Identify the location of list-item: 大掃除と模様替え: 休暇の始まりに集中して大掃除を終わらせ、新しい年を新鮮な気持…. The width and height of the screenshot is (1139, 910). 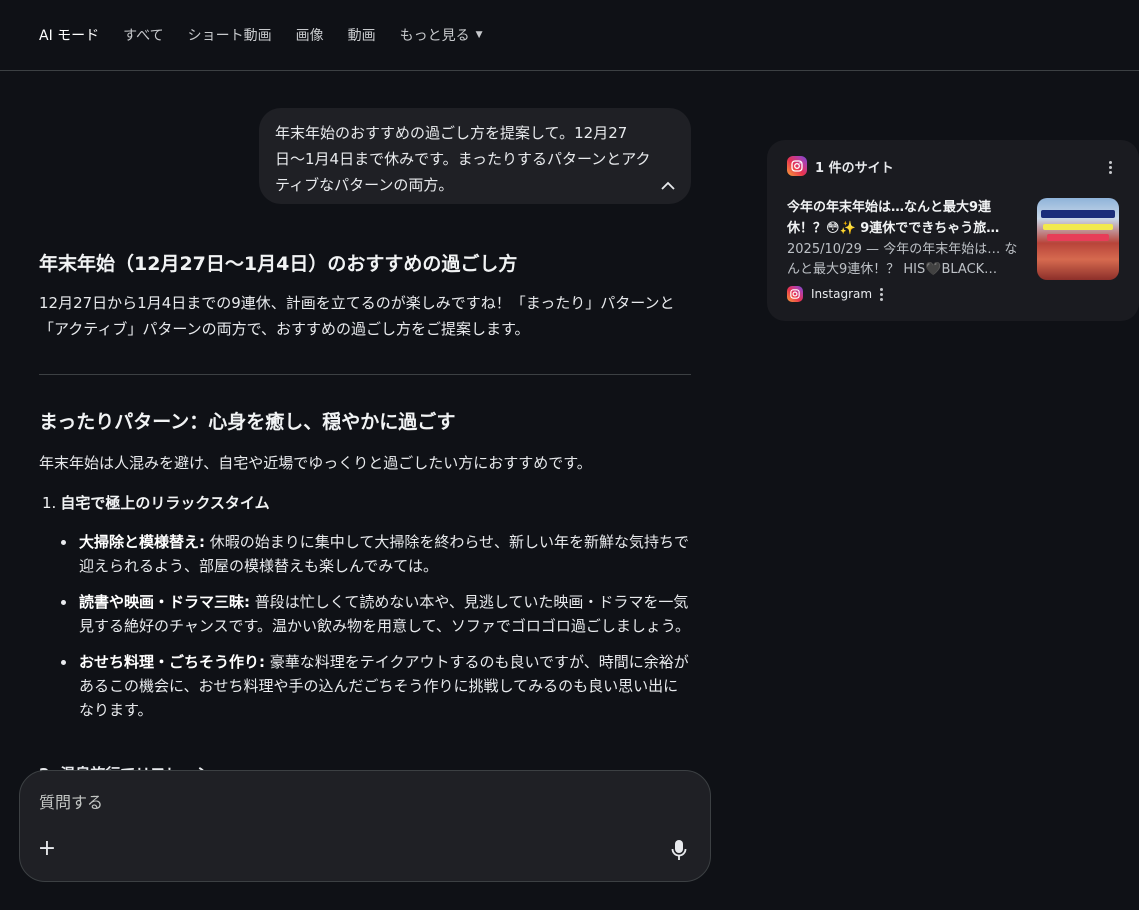
(365, 554).